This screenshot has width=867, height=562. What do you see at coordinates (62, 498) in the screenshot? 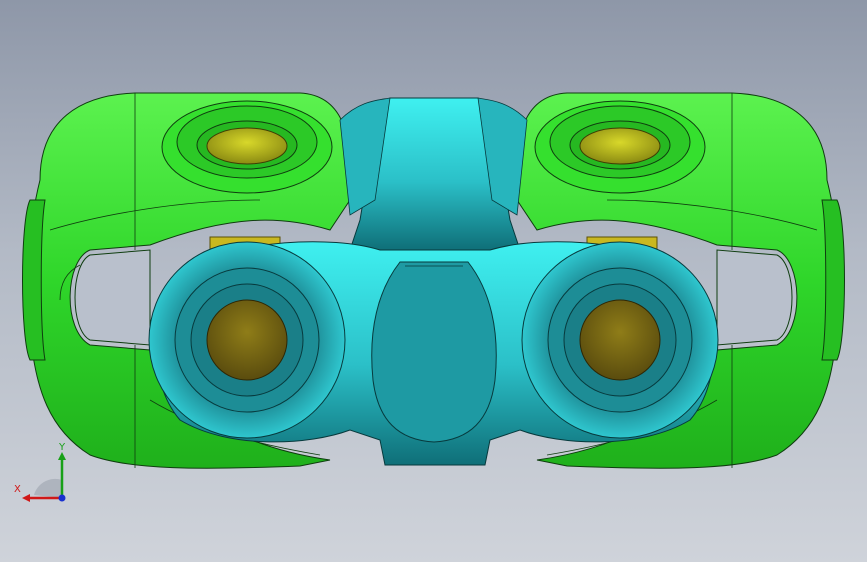
I see `z-axis-dot-icon` at bounding box center [62, 498].